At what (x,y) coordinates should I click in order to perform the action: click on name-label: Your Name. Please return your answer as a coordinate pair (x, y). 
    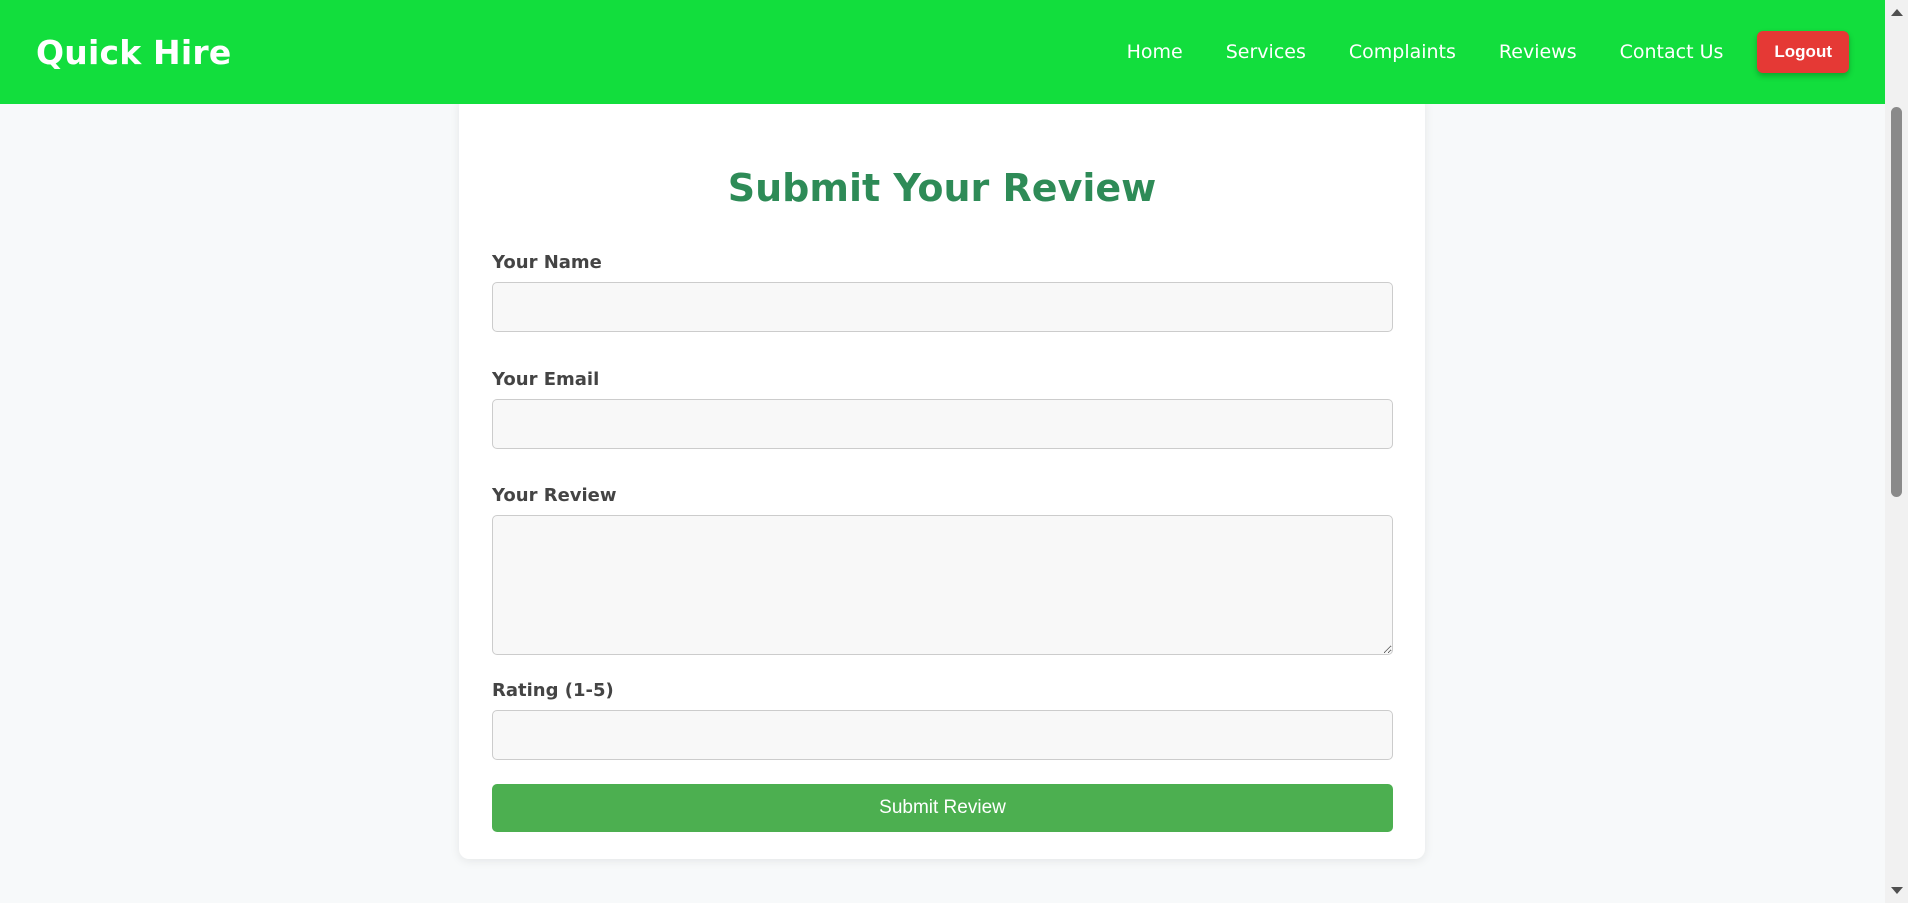
    Looking at the image, I should click on (547, 262).